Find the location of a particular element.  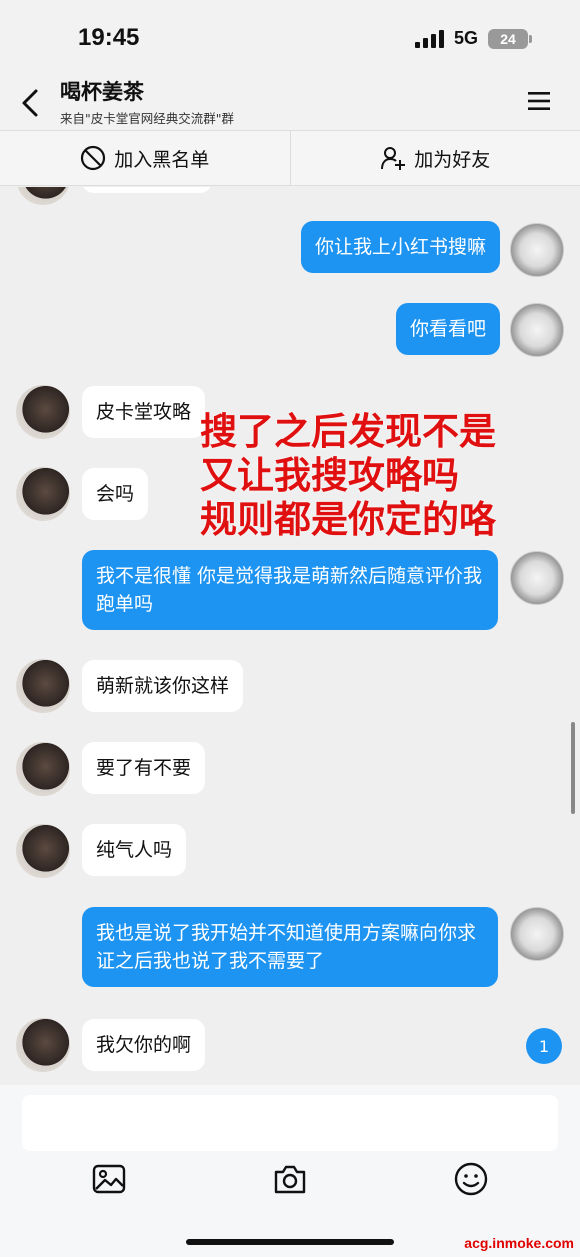

message-bubble: 我不是很懂 你是觉得我是萌新然后随意评价我跑单吗 is located at coordinates (290, 590).